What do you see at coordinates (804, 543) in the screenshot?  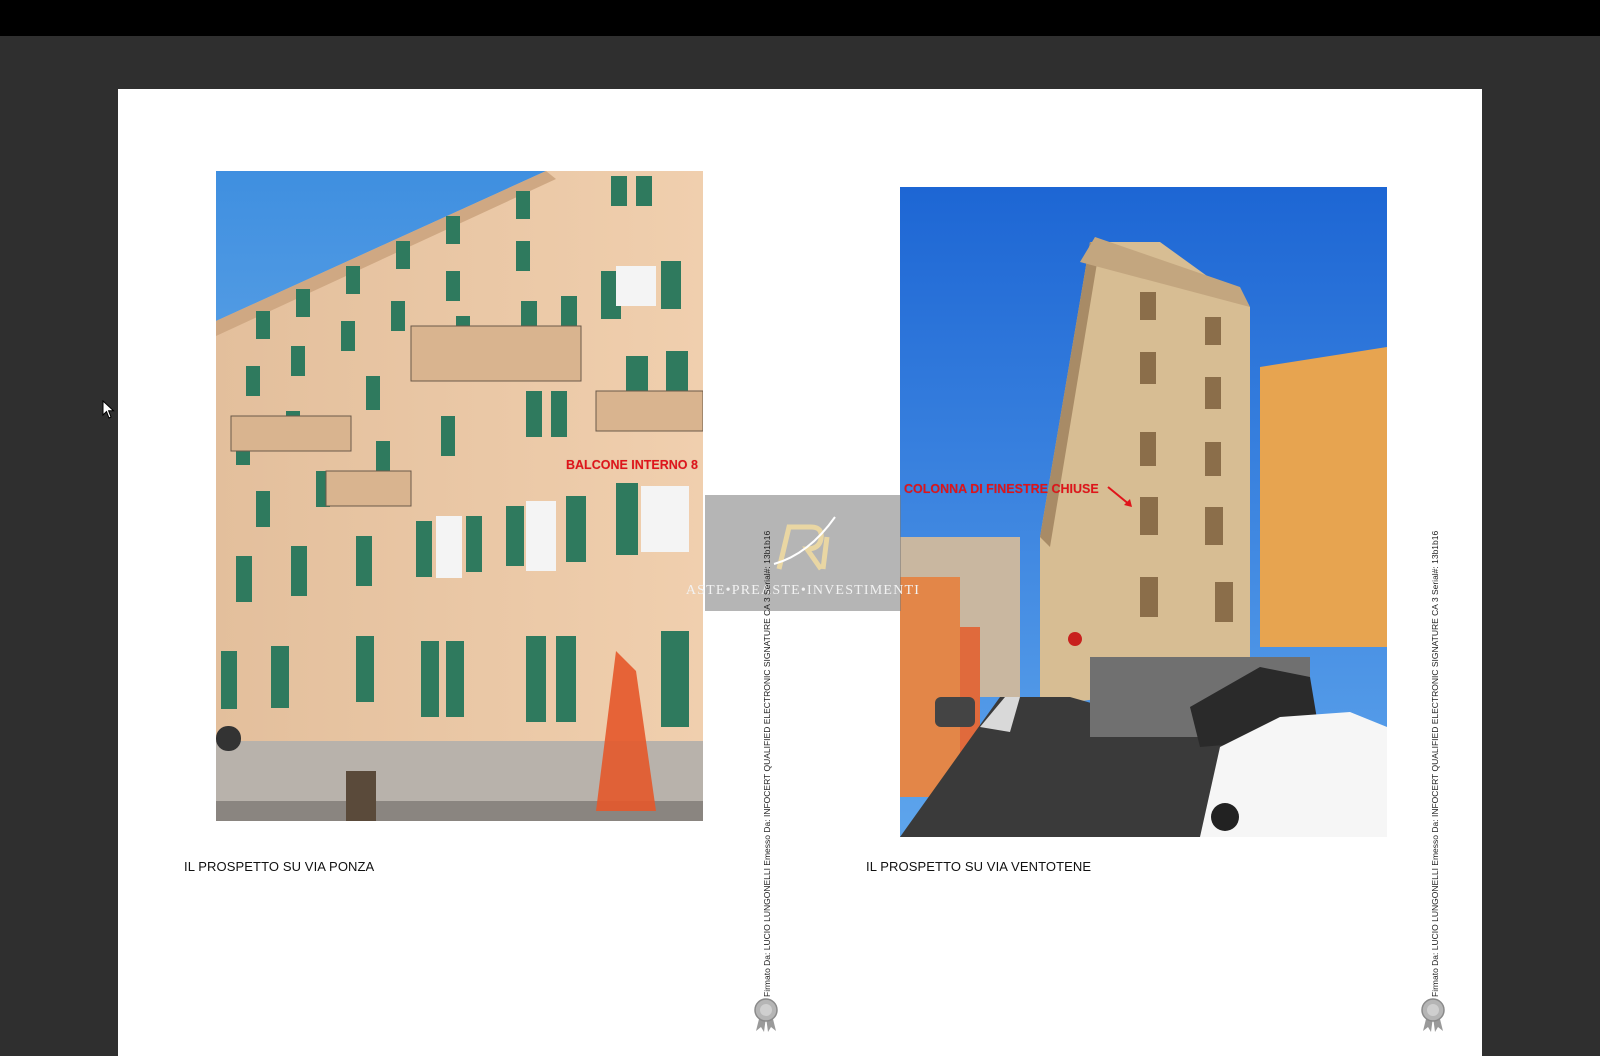 I see `ri-logo-icon` at bounding box center [804, 543].